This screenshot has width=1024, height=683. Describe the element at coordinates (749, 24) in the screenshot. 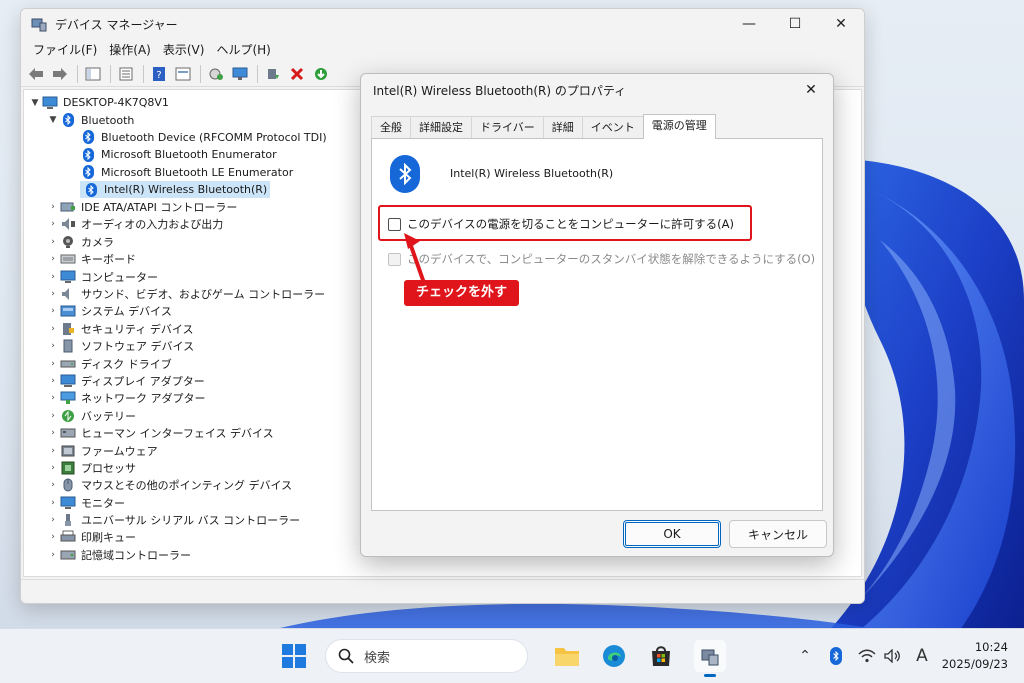

I see `minimize-button: —` at that location.